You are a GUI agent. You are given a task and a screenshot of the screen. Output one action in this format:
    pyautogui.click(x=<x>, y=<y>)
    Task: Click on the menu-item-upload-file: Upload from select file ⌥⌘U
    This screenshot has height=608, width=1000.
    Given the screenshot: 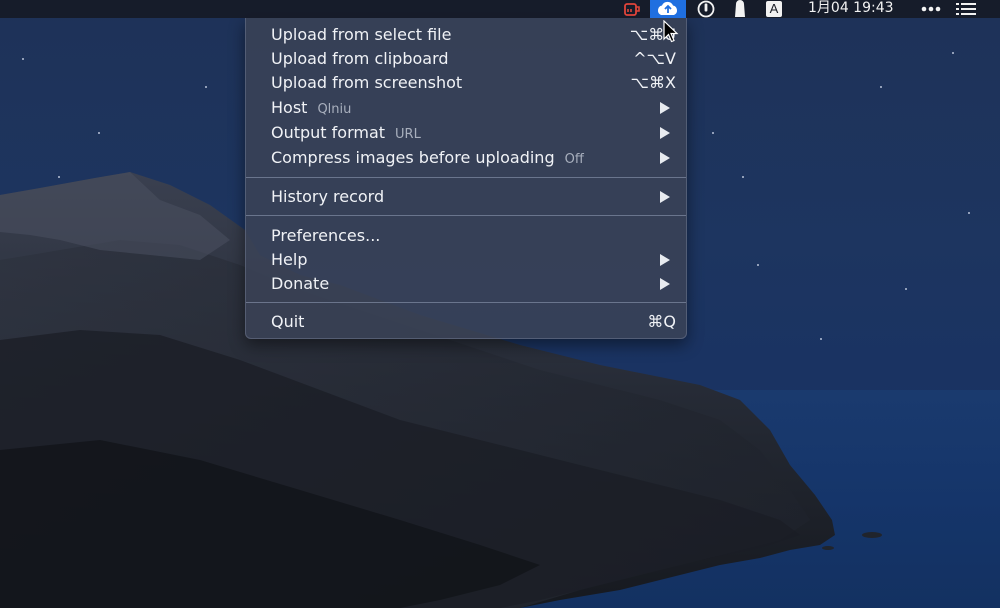 What is the action you would take?
    pyautogui.click(x=466, y=35)
    